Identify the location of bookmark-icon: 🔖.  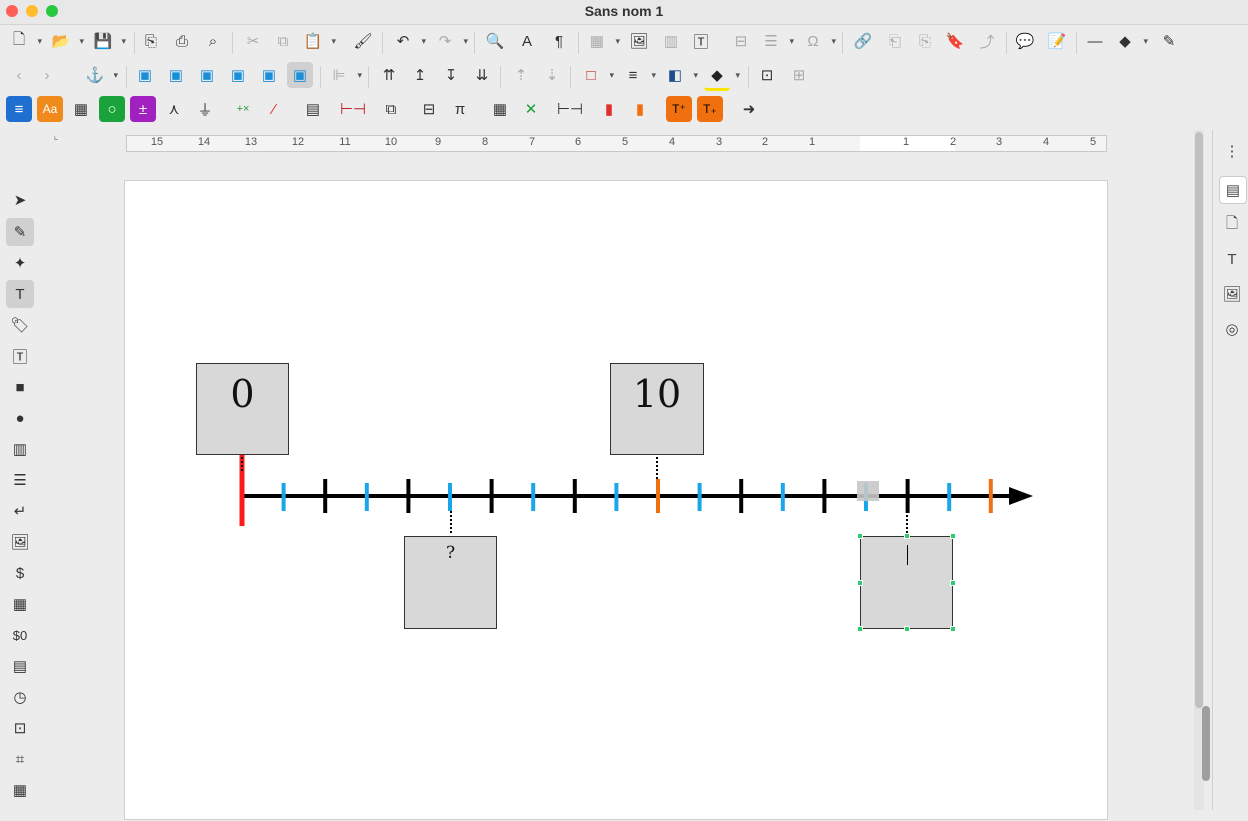
(955, 41).